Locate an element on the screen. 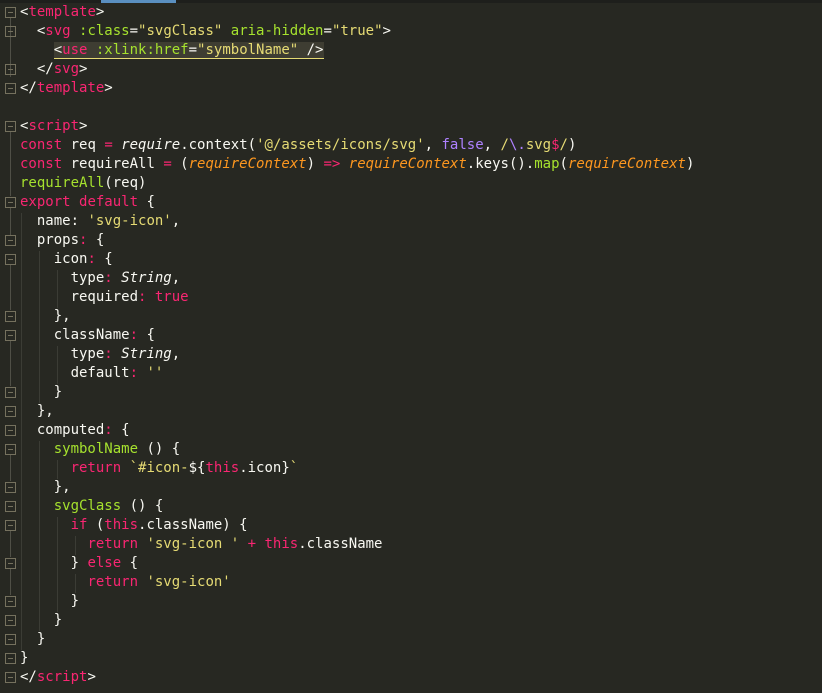  token: String is located at coordinates (146, 354).